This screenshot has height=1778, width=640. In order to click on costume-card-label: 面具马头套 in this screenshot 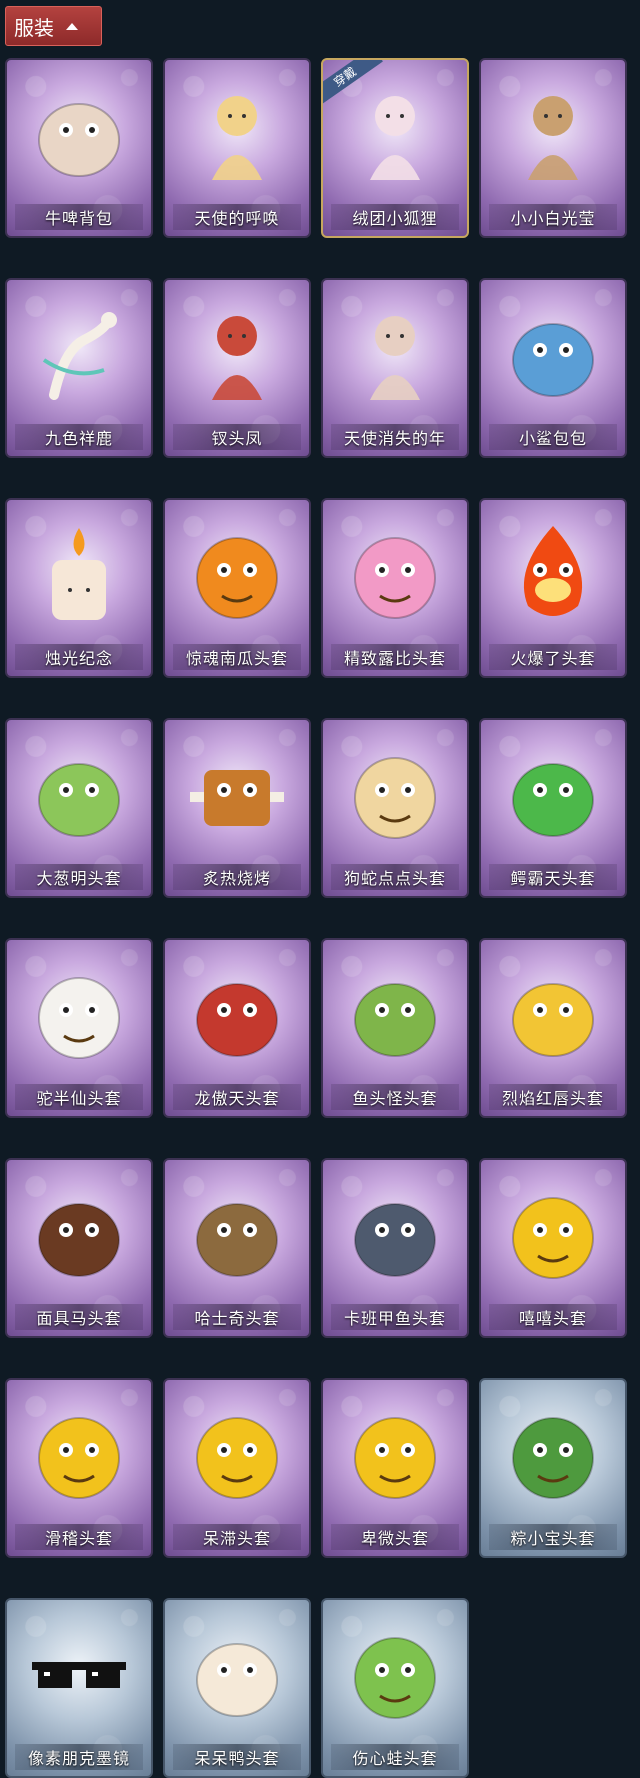, I will do `click(79, 1317)`.